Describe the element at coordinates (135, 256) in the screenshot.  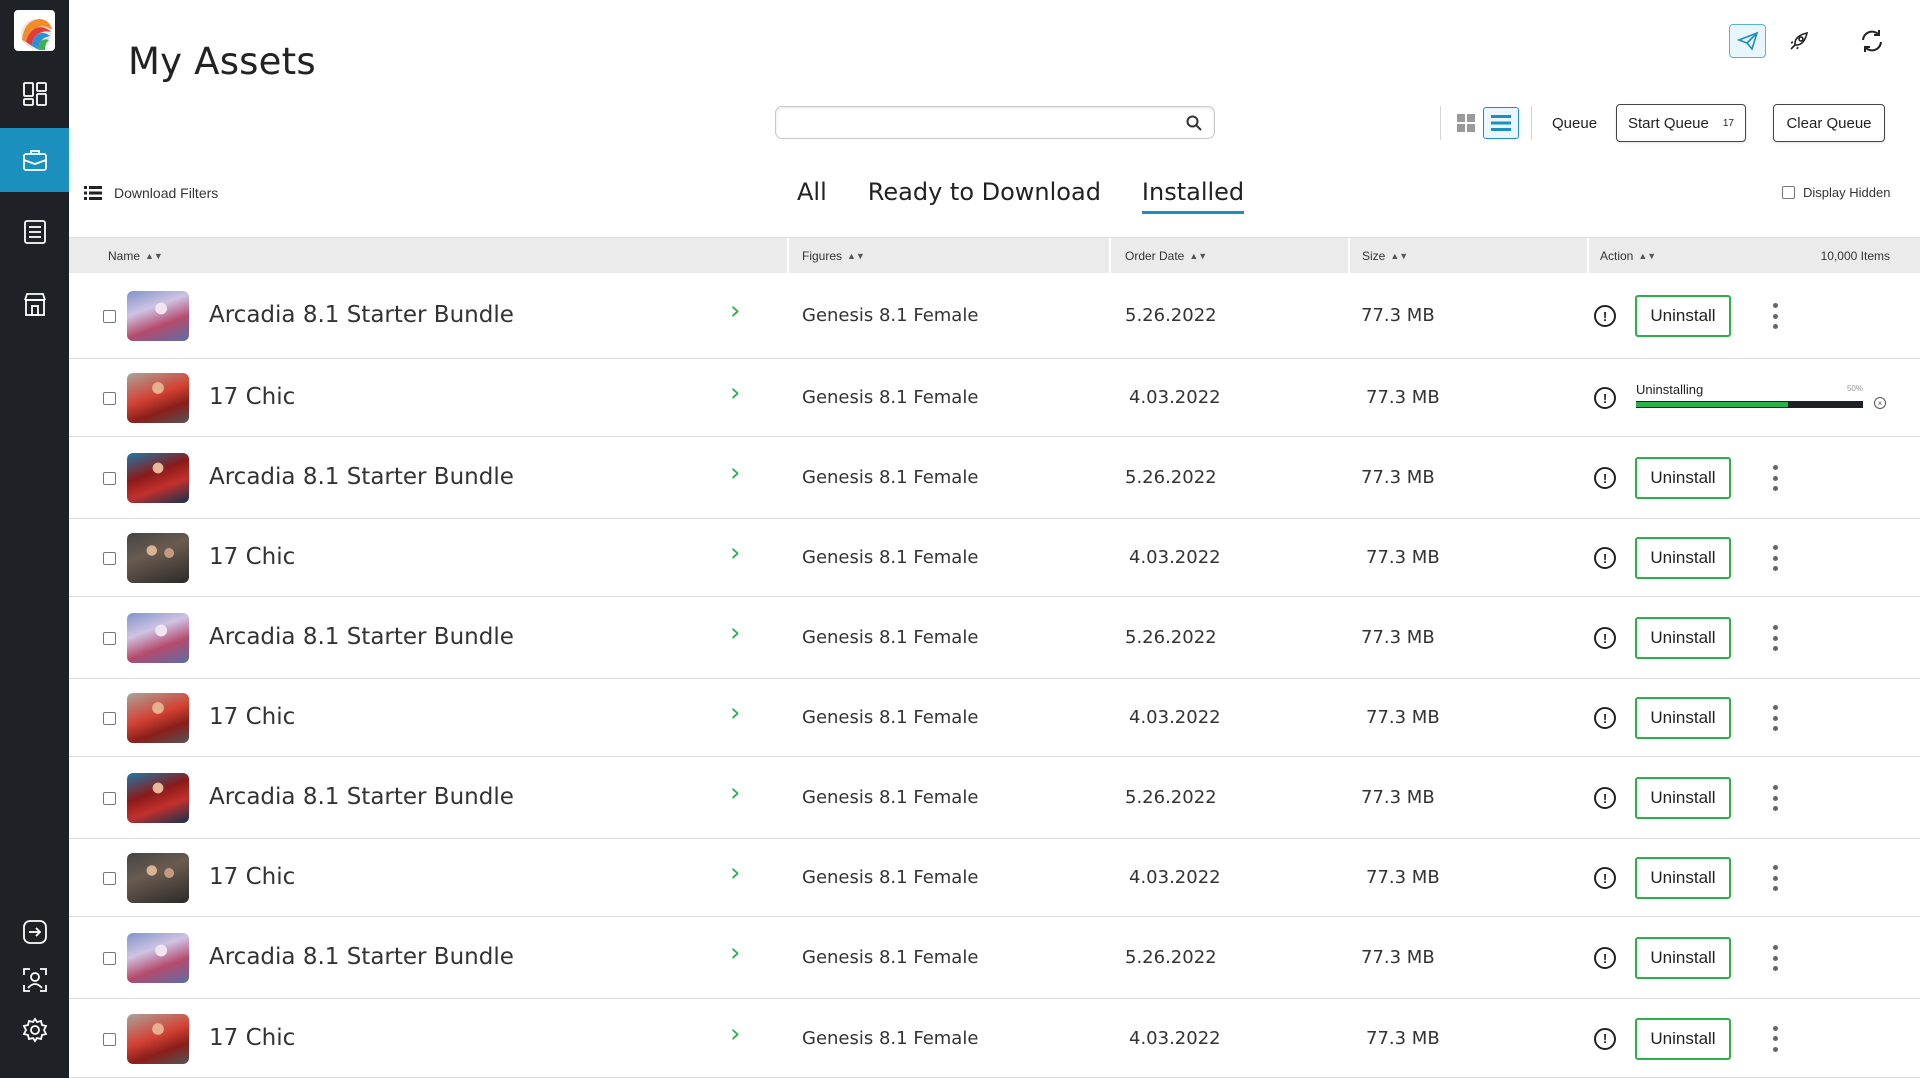
I see `column-header-name: Name ▲▼` at that location.